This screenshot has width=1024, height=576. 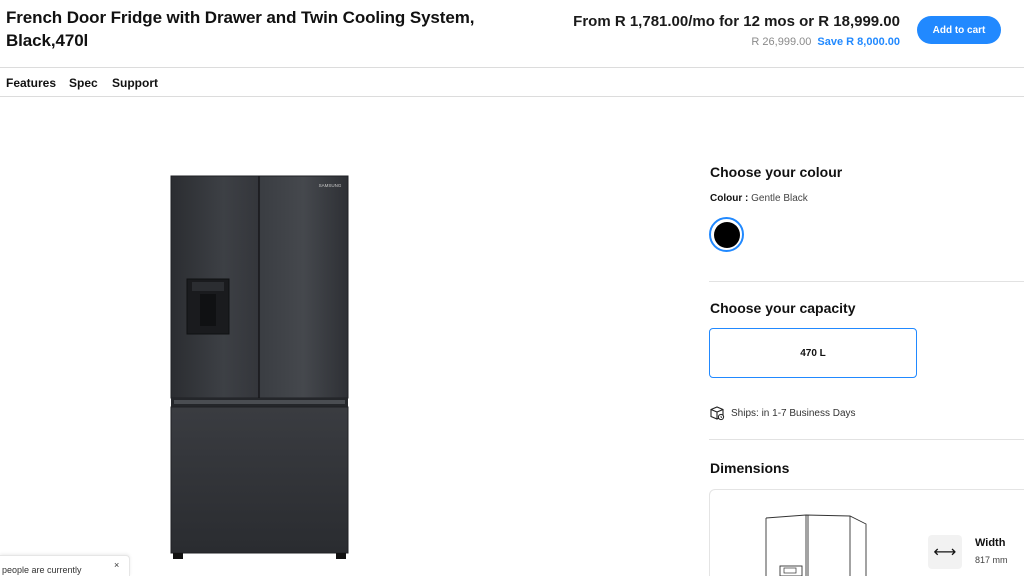 What do you see at coordinates (717, 413) in the screenshot?
I see `box-icon` at bounding box center [717, 413].